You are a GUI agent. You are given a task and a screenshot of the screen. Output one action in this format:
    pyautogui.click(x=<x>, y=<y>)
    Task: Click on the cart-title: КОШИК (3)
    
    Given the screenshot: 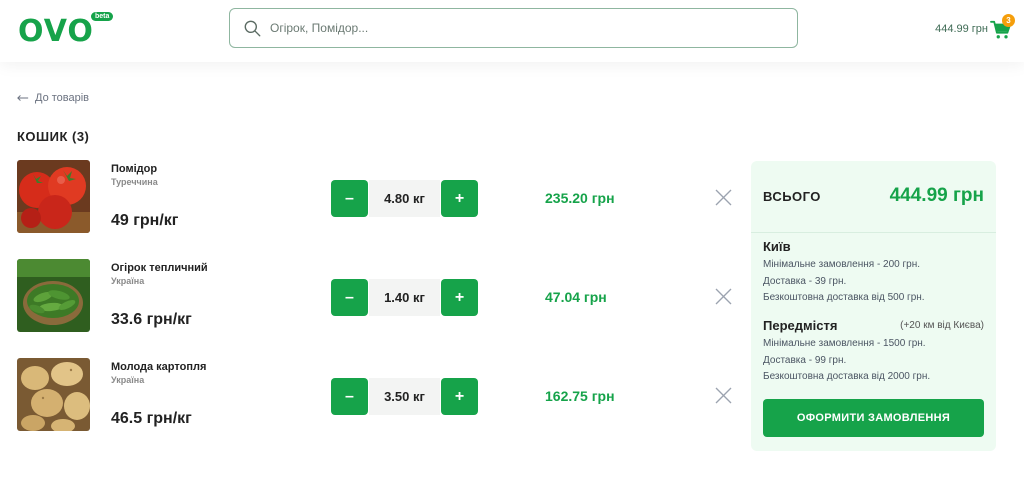 What is the action you would take?
    pyautogui.click(x=53, y=136)
    